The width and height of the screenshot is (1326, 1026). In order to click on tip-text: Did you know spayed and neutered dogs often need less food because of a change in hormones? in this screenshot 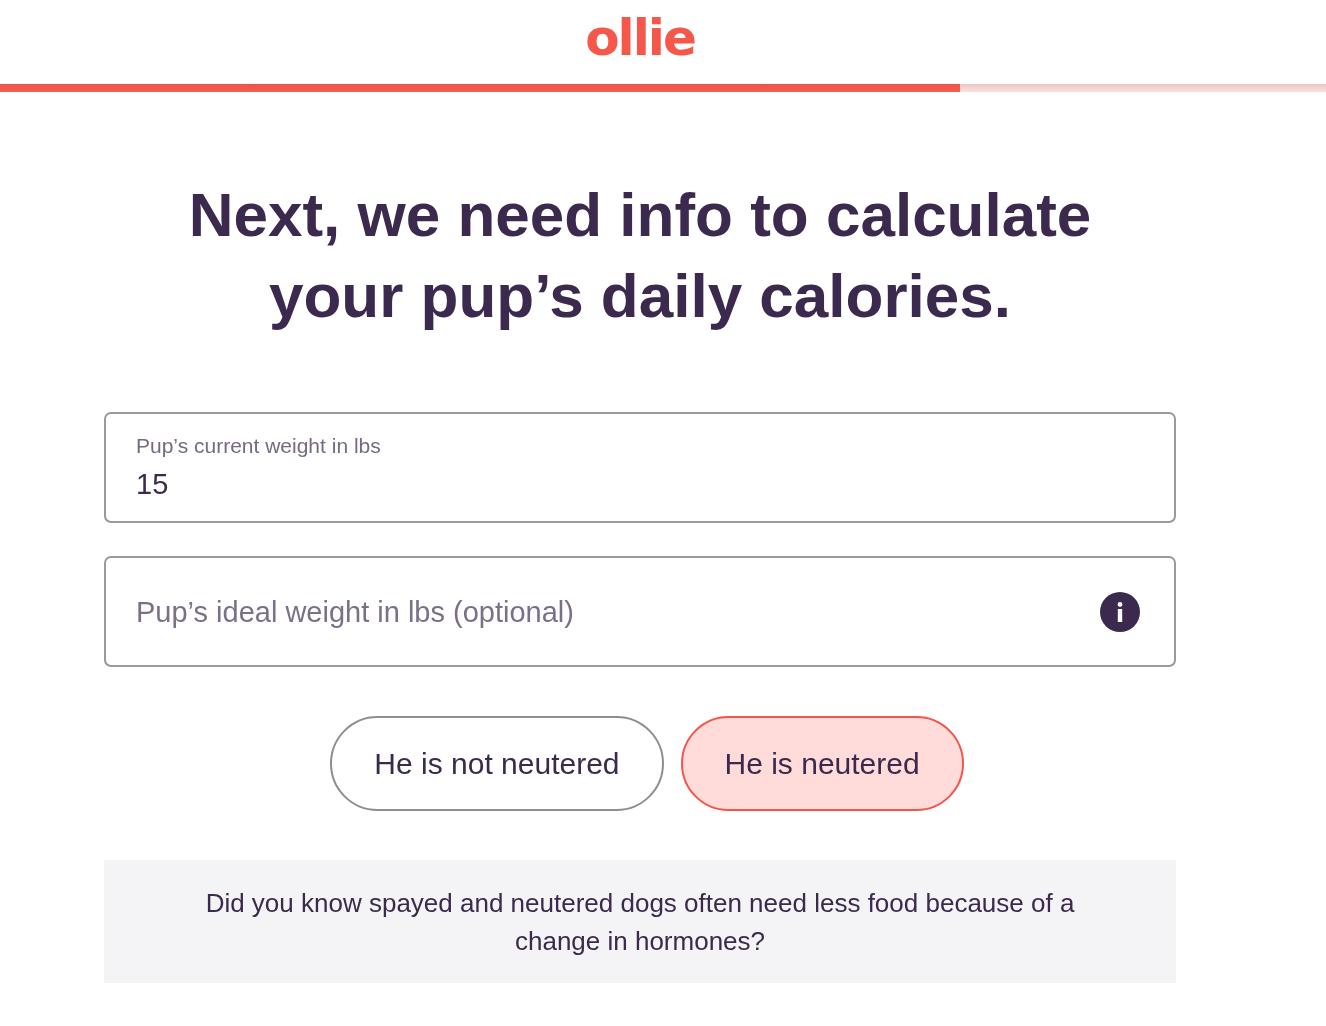, I will do `click(640, 922)`.